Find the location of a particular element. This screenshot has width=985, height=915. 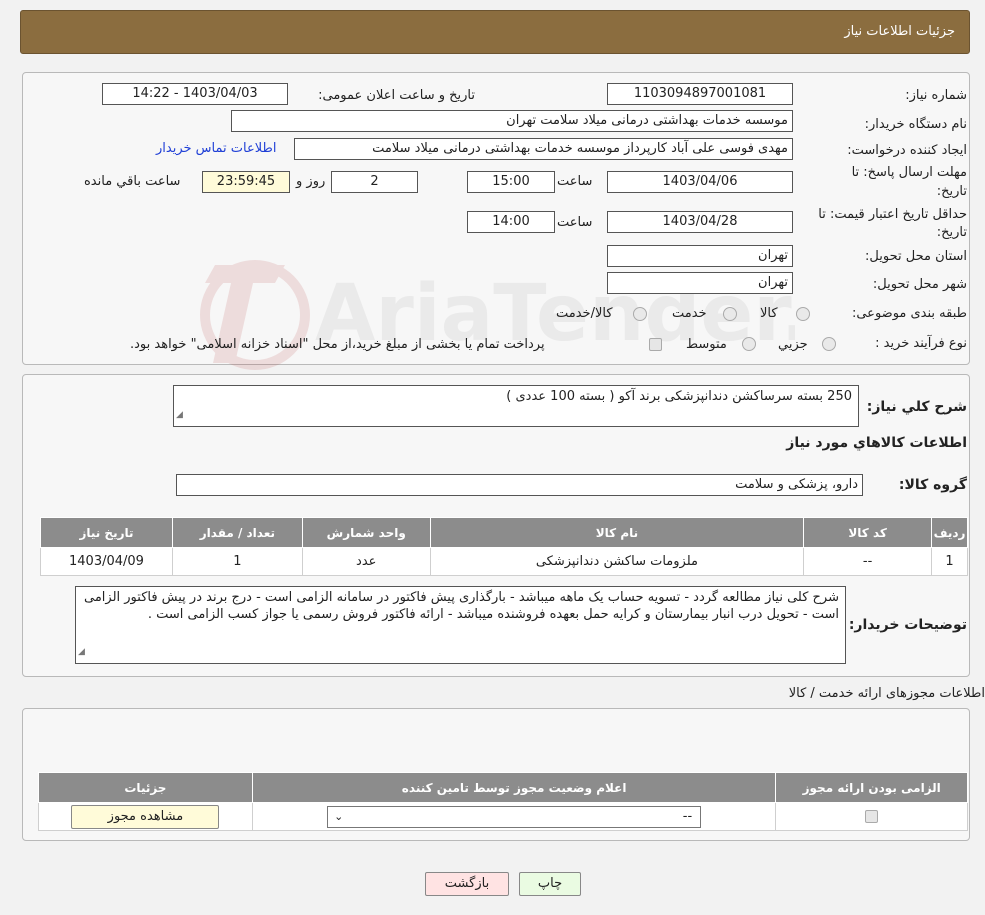

col-permit-required: الزامی بودن ارائه مجوز is located at coordinates (871, 787).